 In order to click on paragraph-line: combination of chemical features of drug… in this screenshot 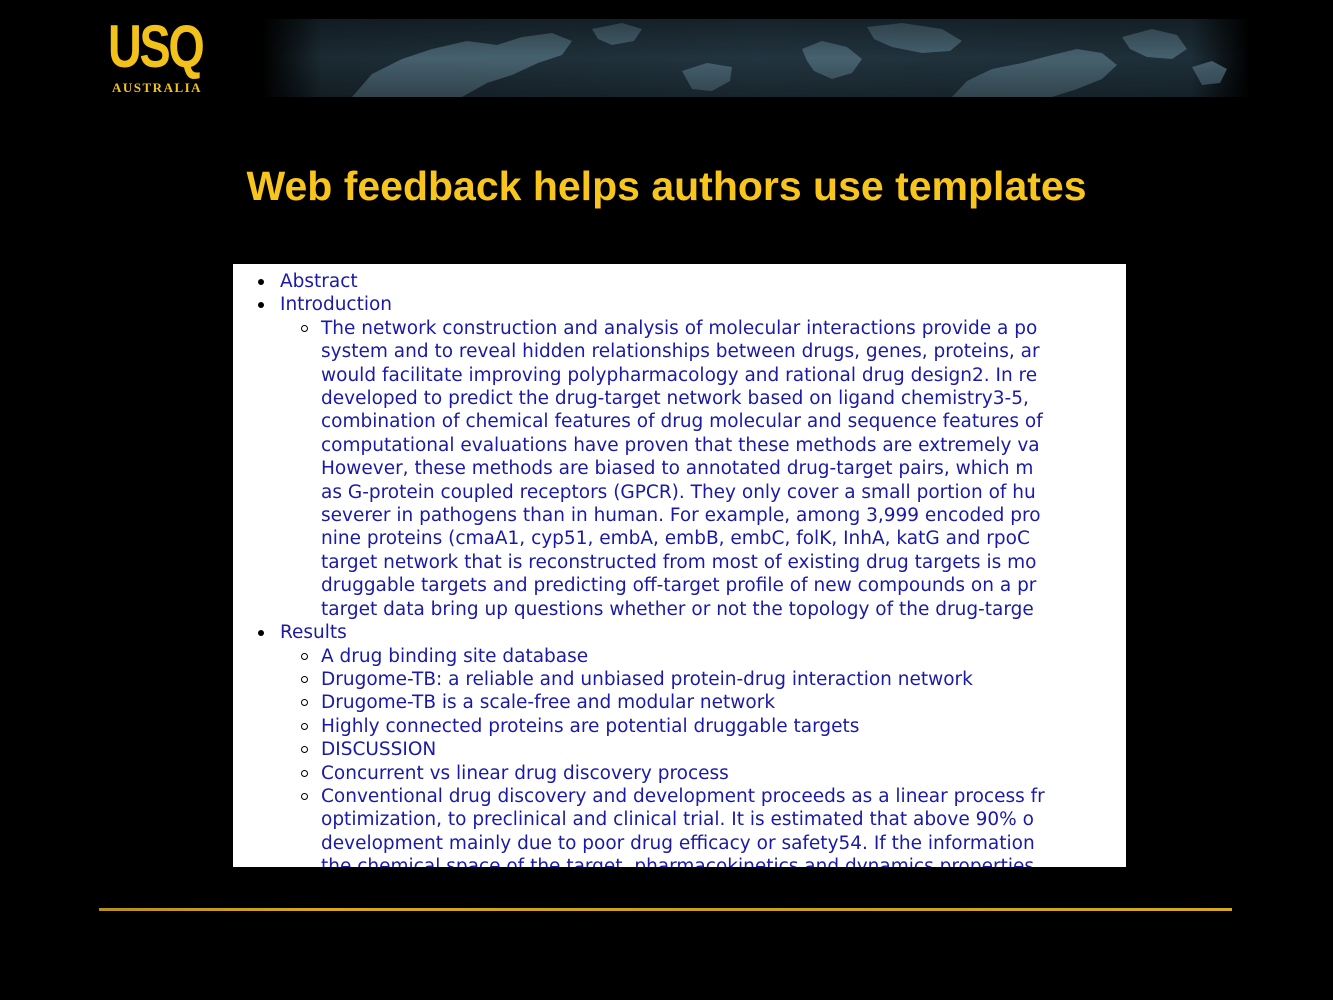, I will do `click(682, 422)`.